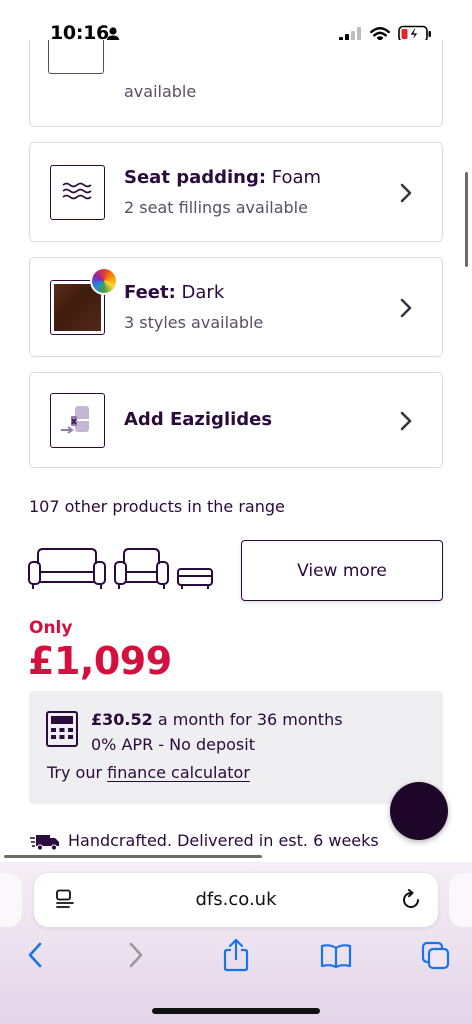 The image size is (472, 1024). I want to click on delivery-info-text: Handcrafted. Delivered in est. 6 weeks, so click(223, 840).